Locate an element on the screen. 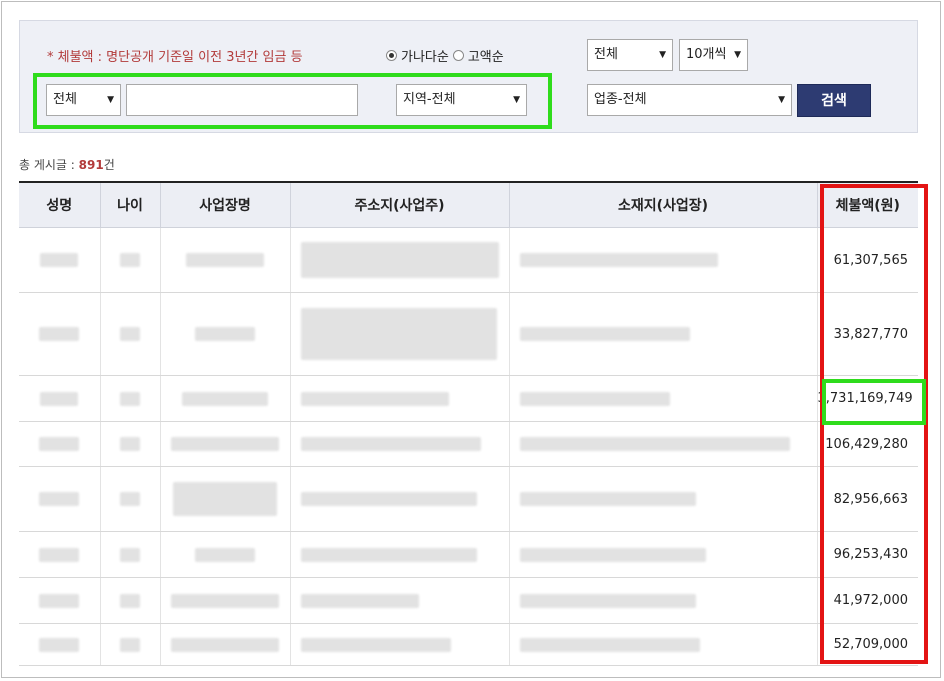  sort-amount-radio is located at coordinates (458, 55).